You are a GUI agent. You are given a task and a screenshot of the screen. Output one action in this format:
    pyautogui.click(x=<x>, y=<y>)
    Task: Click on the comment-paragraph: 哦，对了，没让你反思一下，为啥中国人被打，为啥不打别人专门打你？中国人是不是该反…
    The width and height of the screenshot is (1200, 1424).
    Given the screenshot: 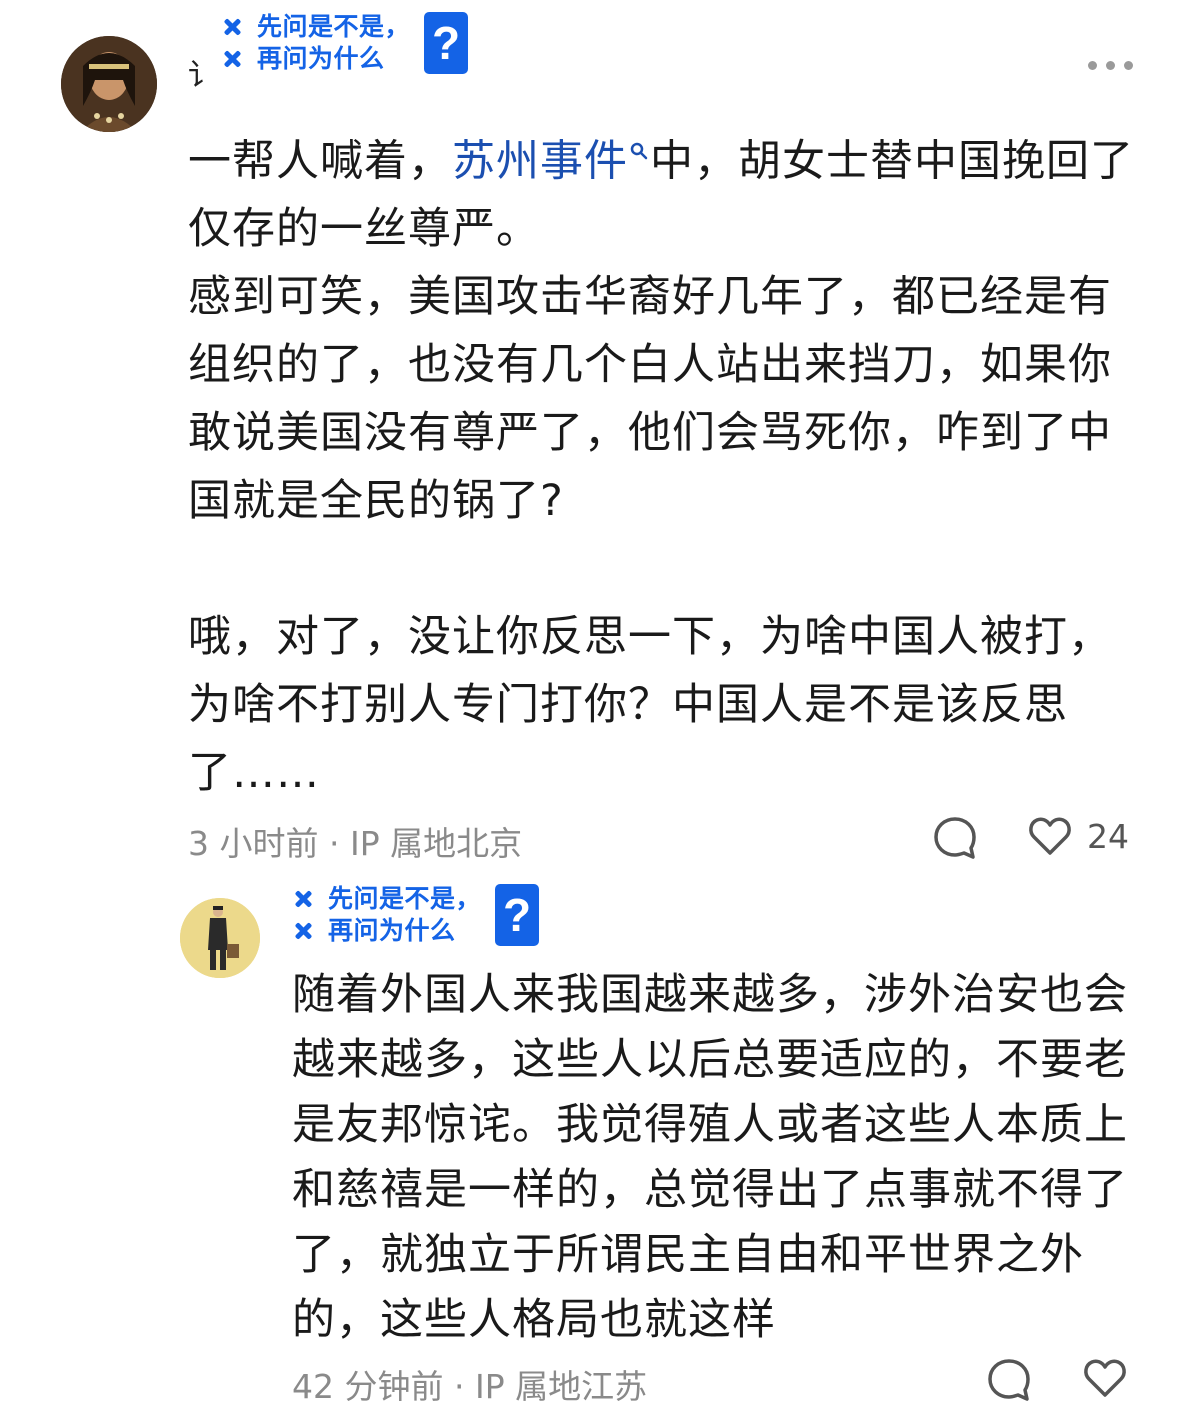 What is the action you would take?
    pyautogui.click(x=650, y=705)
    